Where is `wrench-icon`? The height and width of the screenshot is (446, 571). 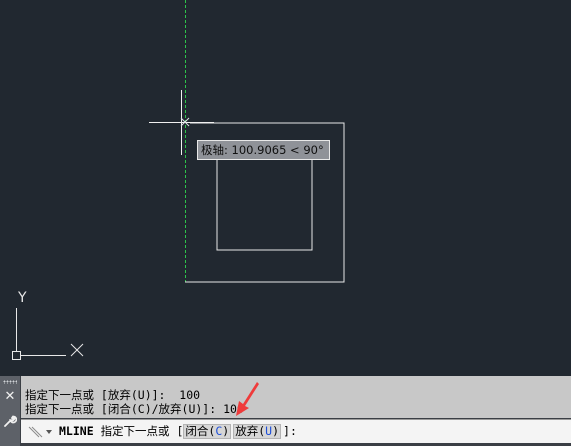 wrench-icon is located at coordinates (10, 421).